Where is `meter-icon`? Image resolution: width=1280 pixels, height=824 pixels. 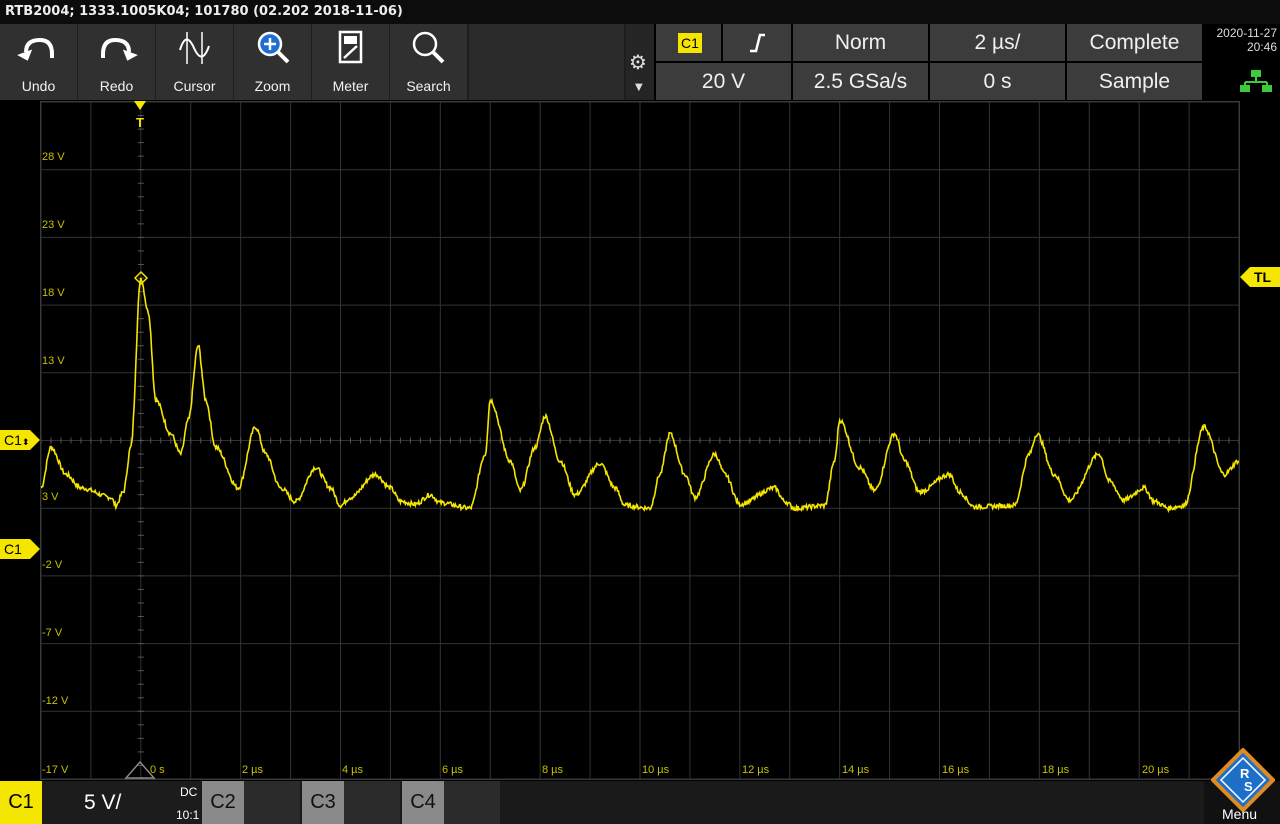 meter-icon is located at coordinates (350, 47).